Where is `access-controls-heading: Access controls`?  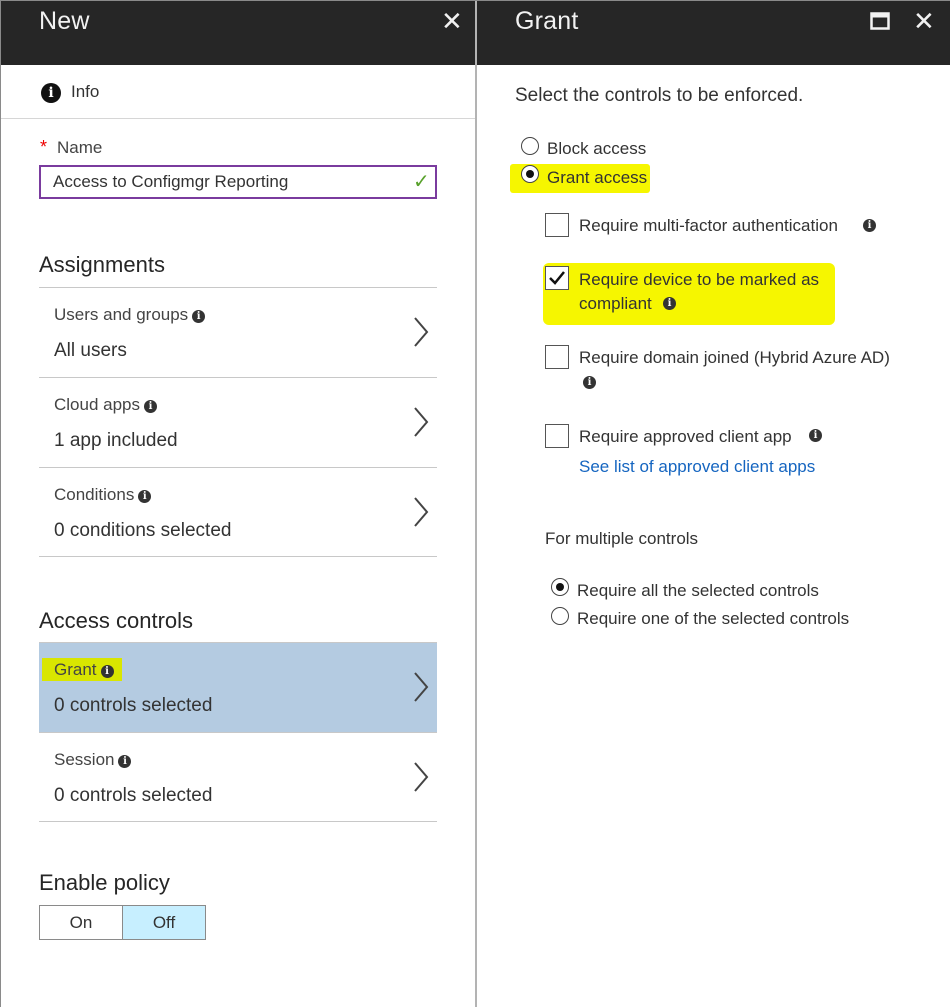
access-controls-heading: Access controls is located at coordinates (116, 620).